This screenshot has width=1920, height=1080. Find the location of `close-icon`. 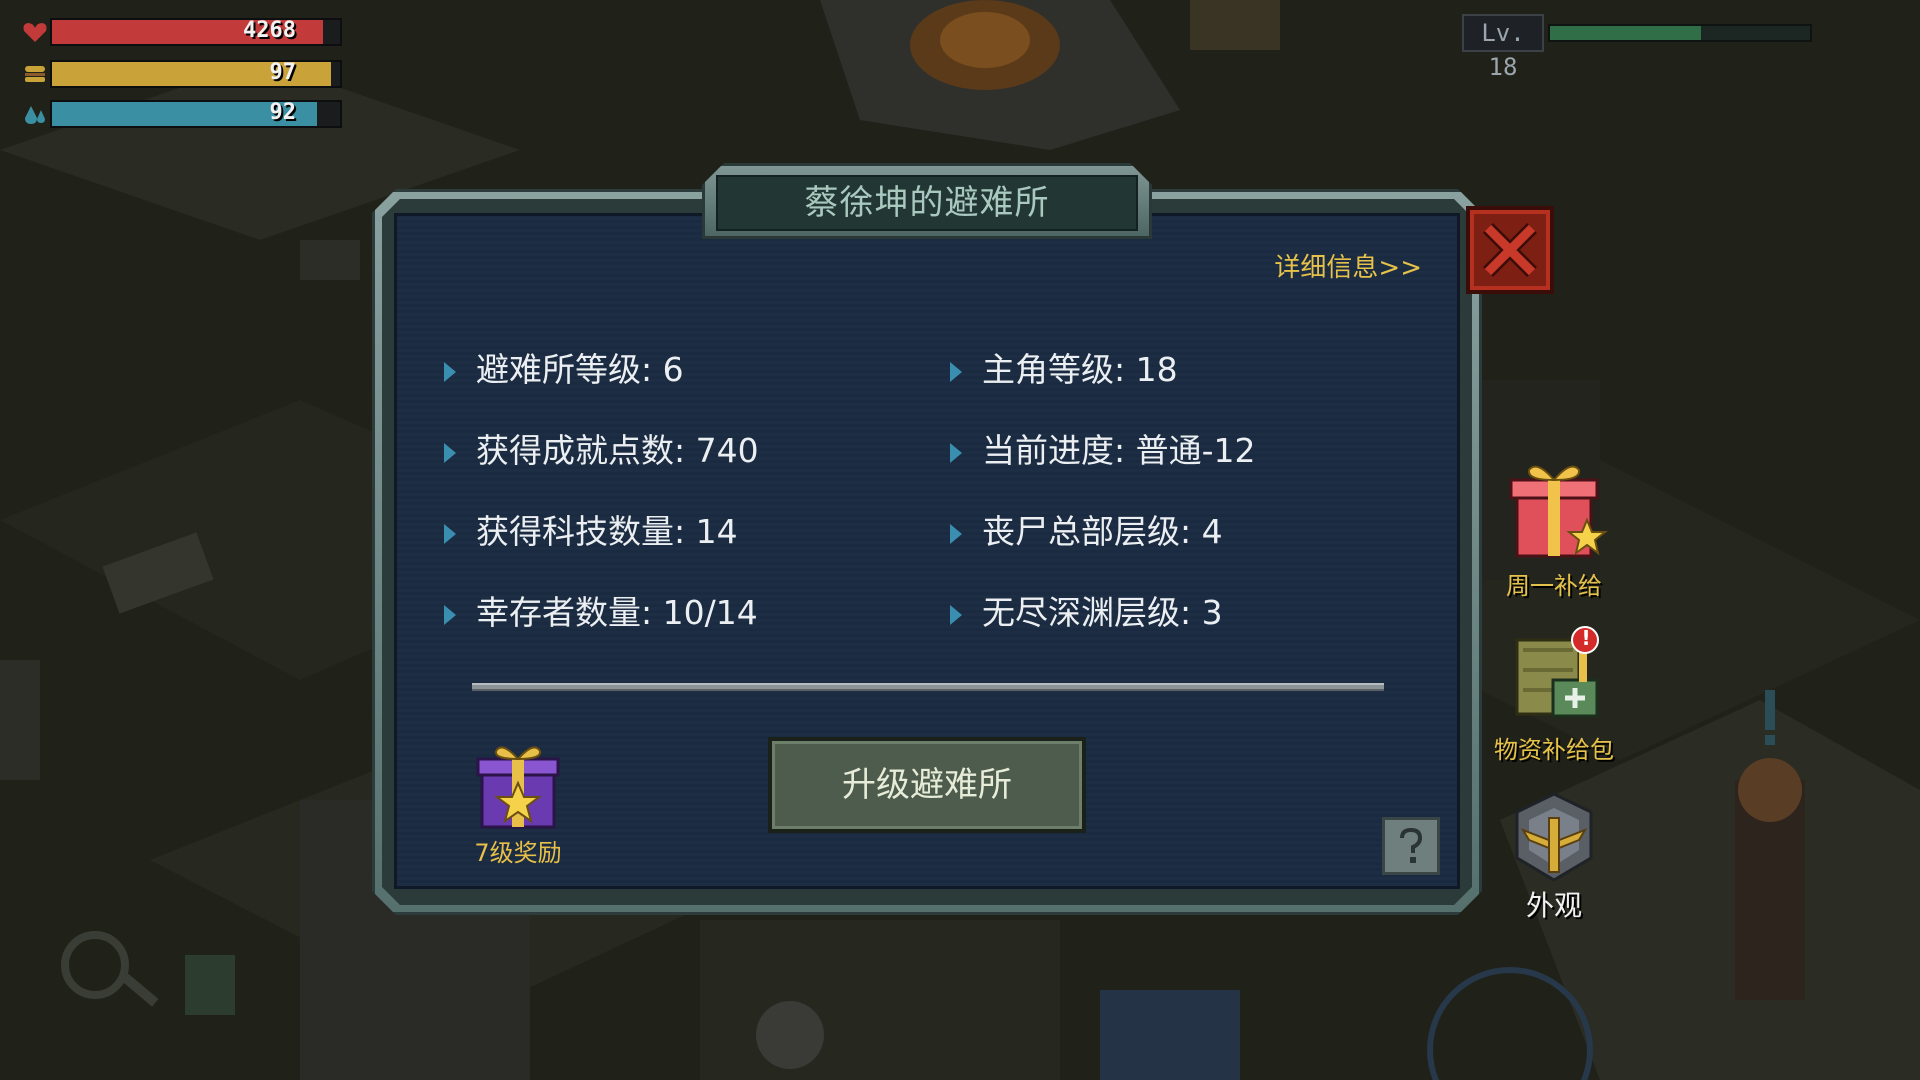

close-icon is located at coordinates (1510, 250).